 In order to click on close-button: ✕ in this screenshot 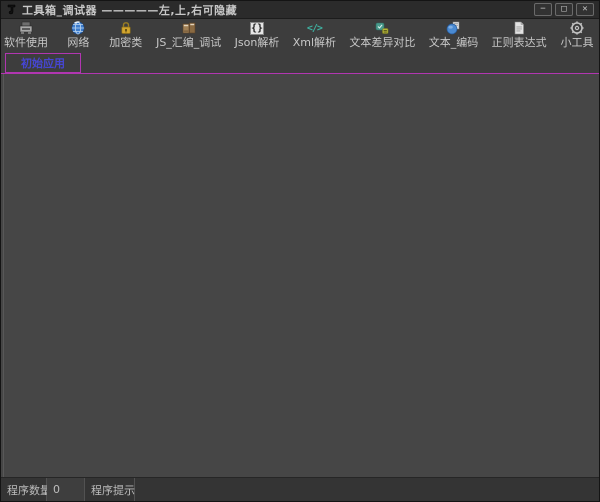, I will do `click(585, 9)`.